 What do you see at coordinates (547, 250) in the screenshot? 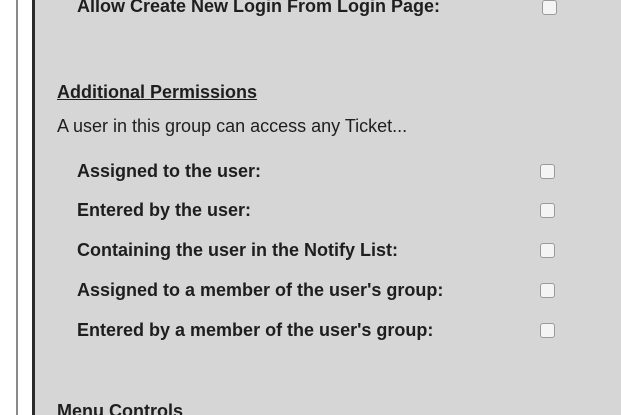
I see `notify-list-checkbox` at bounding box center [547, 250].